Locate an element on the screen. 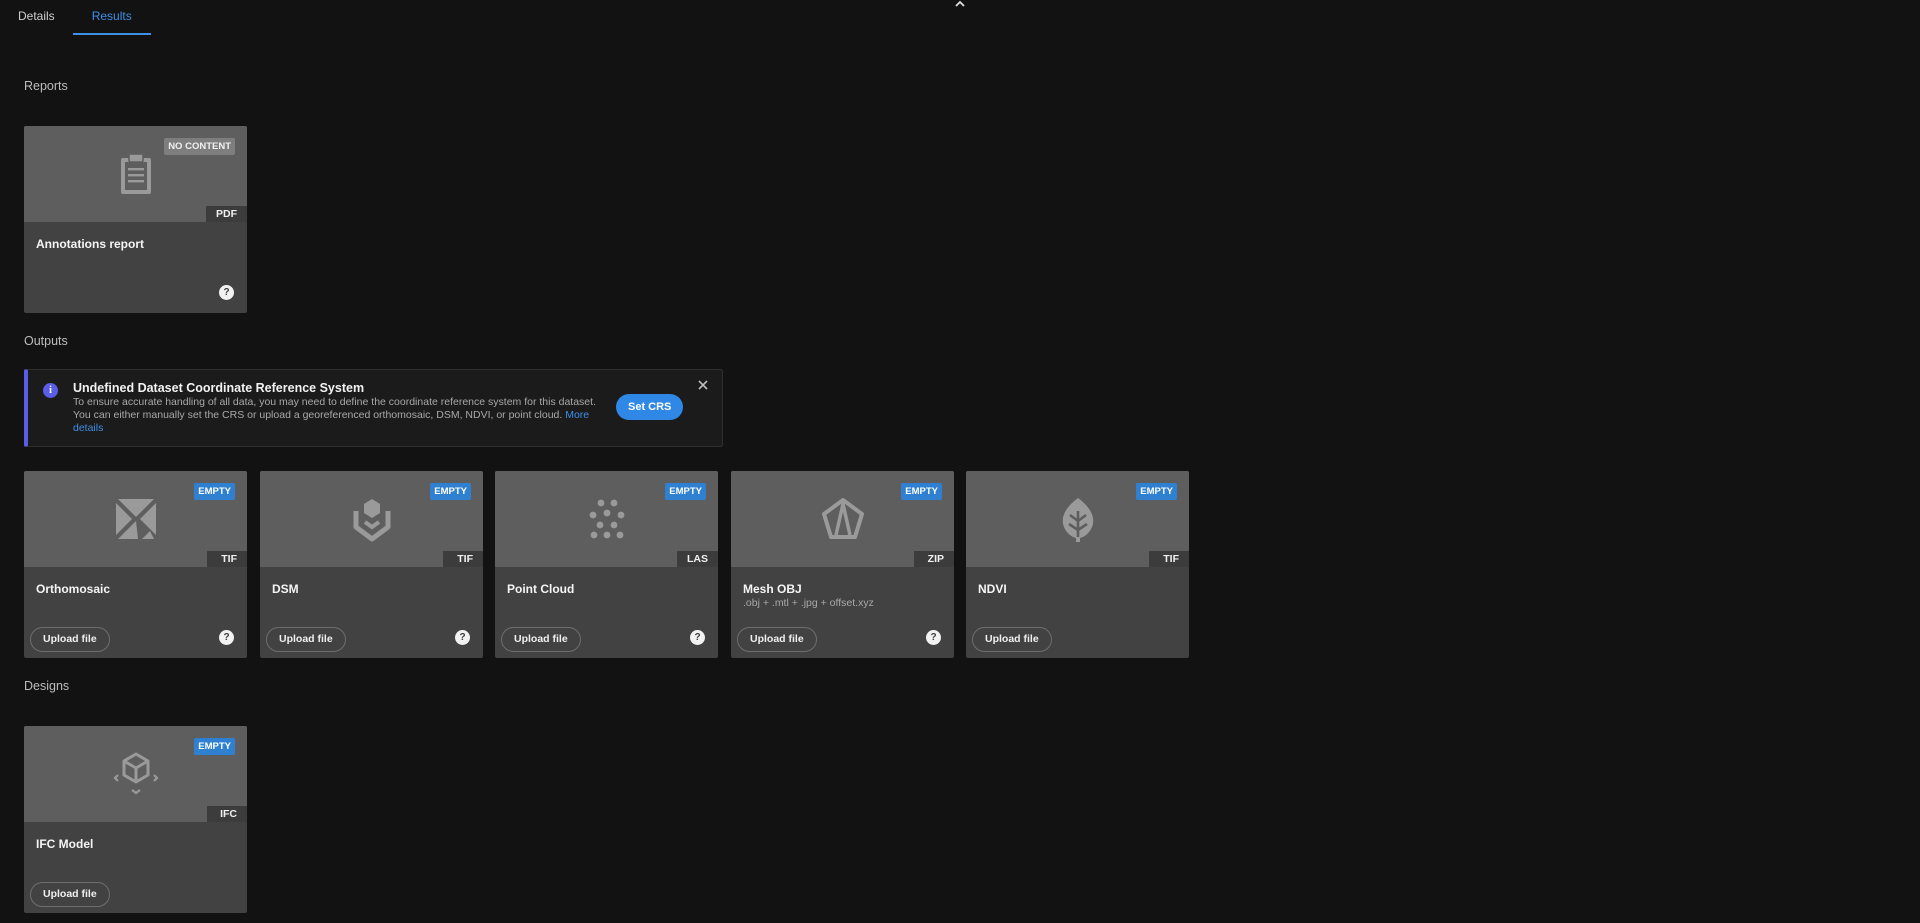 The height and width of the screenshot is (923, 1920). design-card-ifc-model: EMPTY IFC IFC Model Upload file is located at coordinates (135, 819).